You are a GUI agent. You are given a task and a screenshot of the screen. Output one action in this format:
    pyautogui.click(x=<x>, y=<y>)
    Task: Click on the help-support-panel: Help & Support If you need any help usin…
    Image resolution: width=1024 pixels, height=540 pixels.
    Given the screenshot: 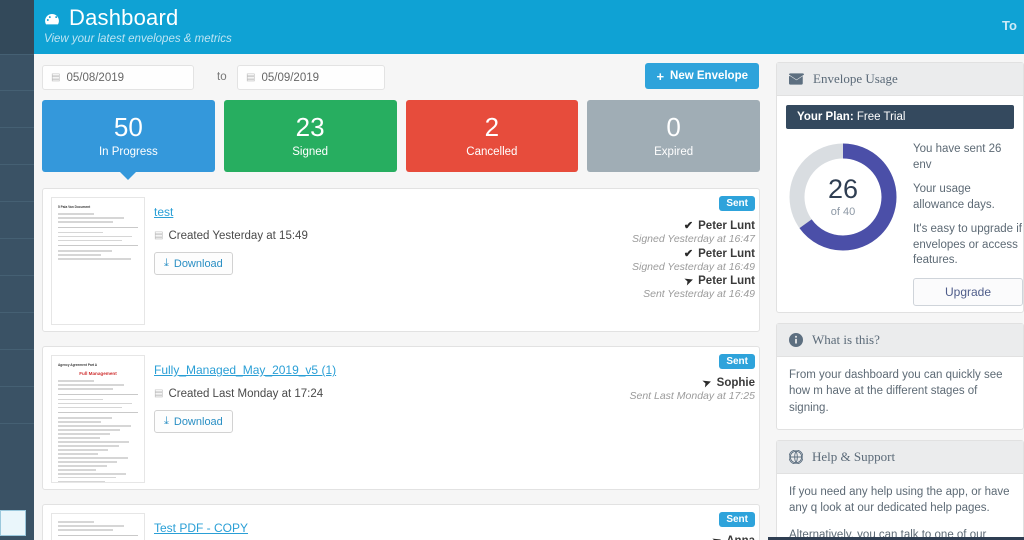 What is the action you would take?
    pyautogui.click(x=896, y=489)
    